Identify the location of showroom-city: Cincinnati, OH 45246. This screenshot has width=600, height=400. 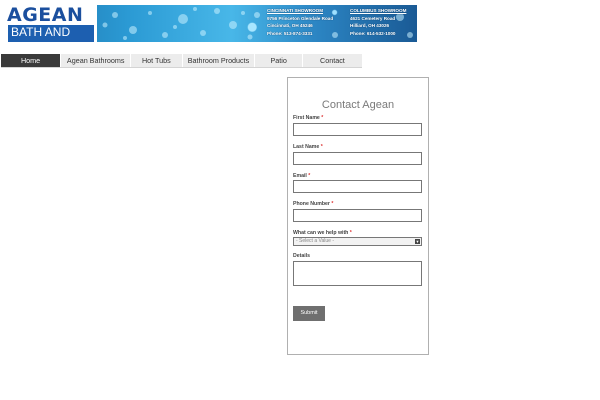
(290, 26).